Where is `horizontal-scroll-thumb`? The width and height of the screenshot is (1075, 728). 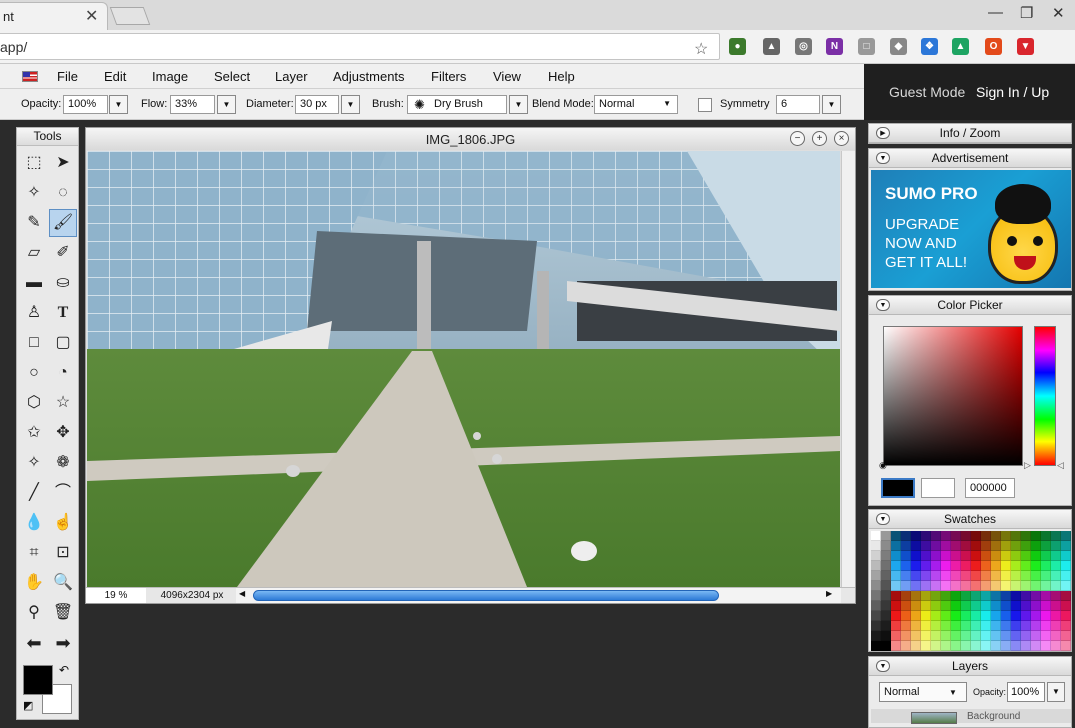
horizontal-scroll-thumb is located at coordinates (486, 595).